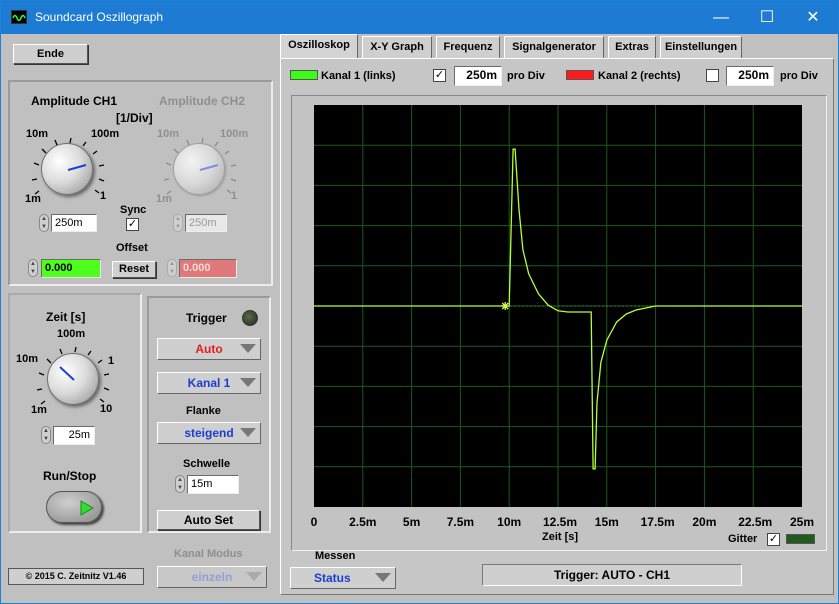 This screenshot has width=839, height=604. What do you see at coordinates (767, 18) in the screenshot?
I see `maximize-button: ☐` at bounding box center [767, 18].